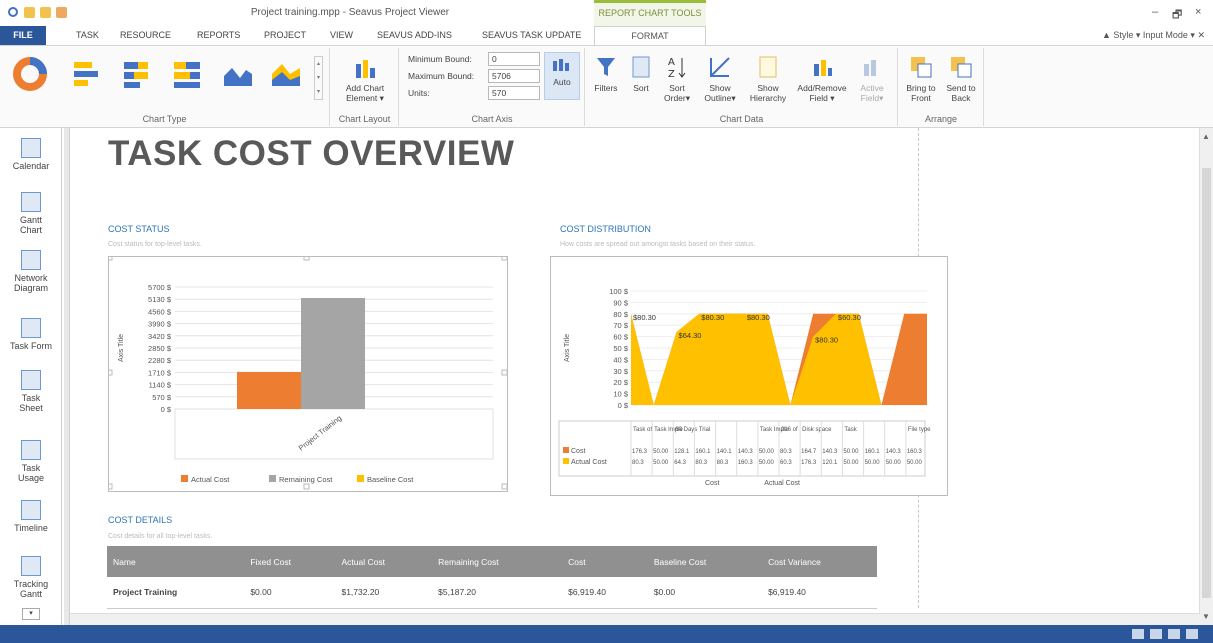 This screenshot has width=1213, height=643. Describe the element at coordinates (31, 461) in the screenshot. I see `sidebar-item-task-usage: Task Usage` at that location.